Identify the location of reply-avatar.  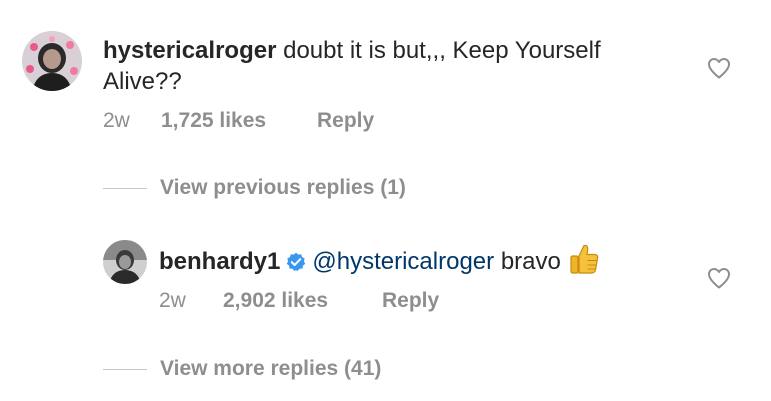
(125, 262).